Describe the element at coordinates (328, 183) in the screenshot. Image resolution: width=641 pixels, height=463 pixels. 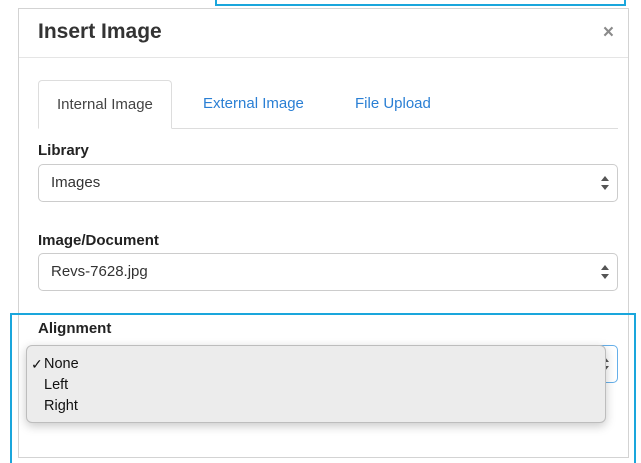
I see `library-select: Images` at that location.